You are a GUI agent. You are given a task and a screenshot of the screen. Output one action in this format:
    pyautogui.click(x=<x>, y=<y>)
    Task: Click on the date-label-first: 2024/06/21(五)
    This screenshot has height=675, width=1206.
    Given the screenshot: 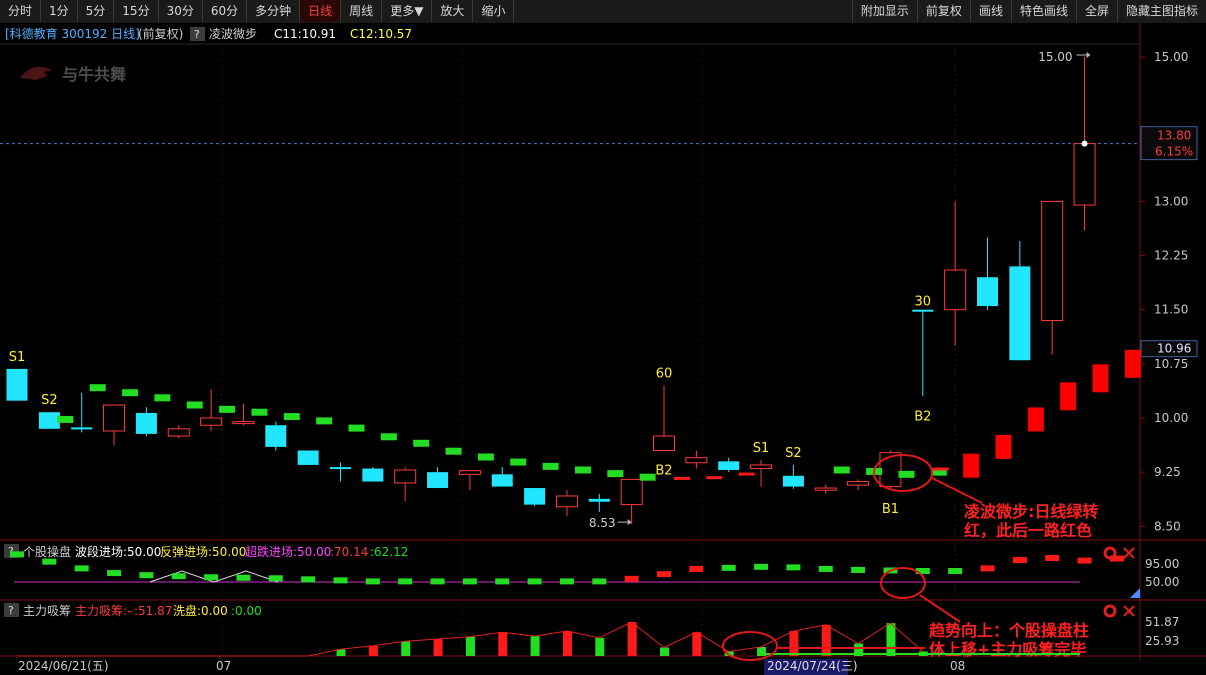 What is the action you would take?
    pyautogui.click(x=63, y=666)
    